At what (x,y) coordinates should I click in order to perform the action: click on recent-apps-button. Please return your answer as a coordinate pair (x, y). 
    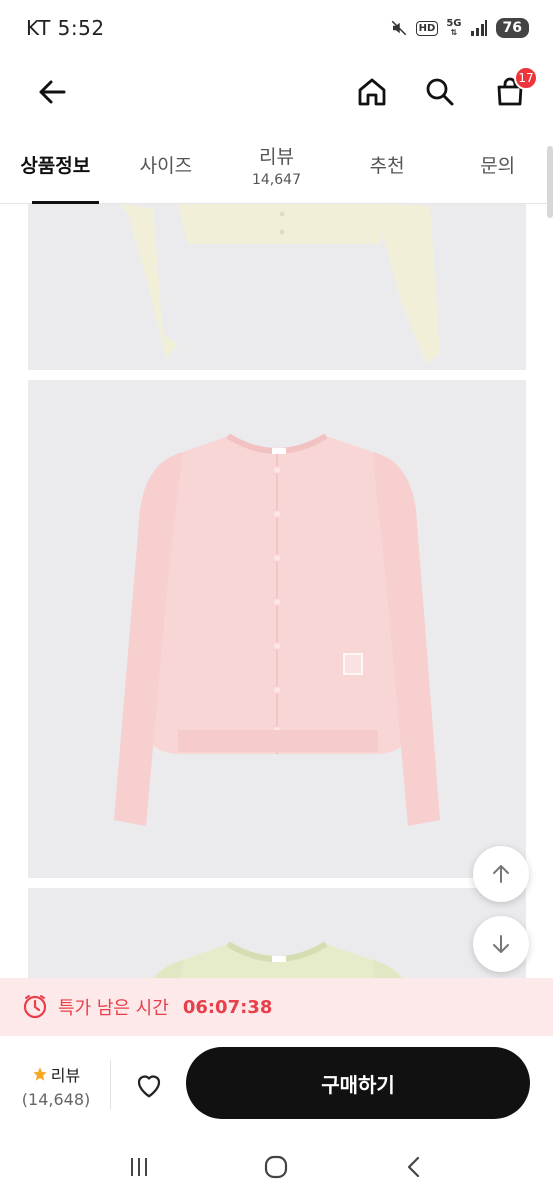
    Looking at the image, I should click on (139, 1167).